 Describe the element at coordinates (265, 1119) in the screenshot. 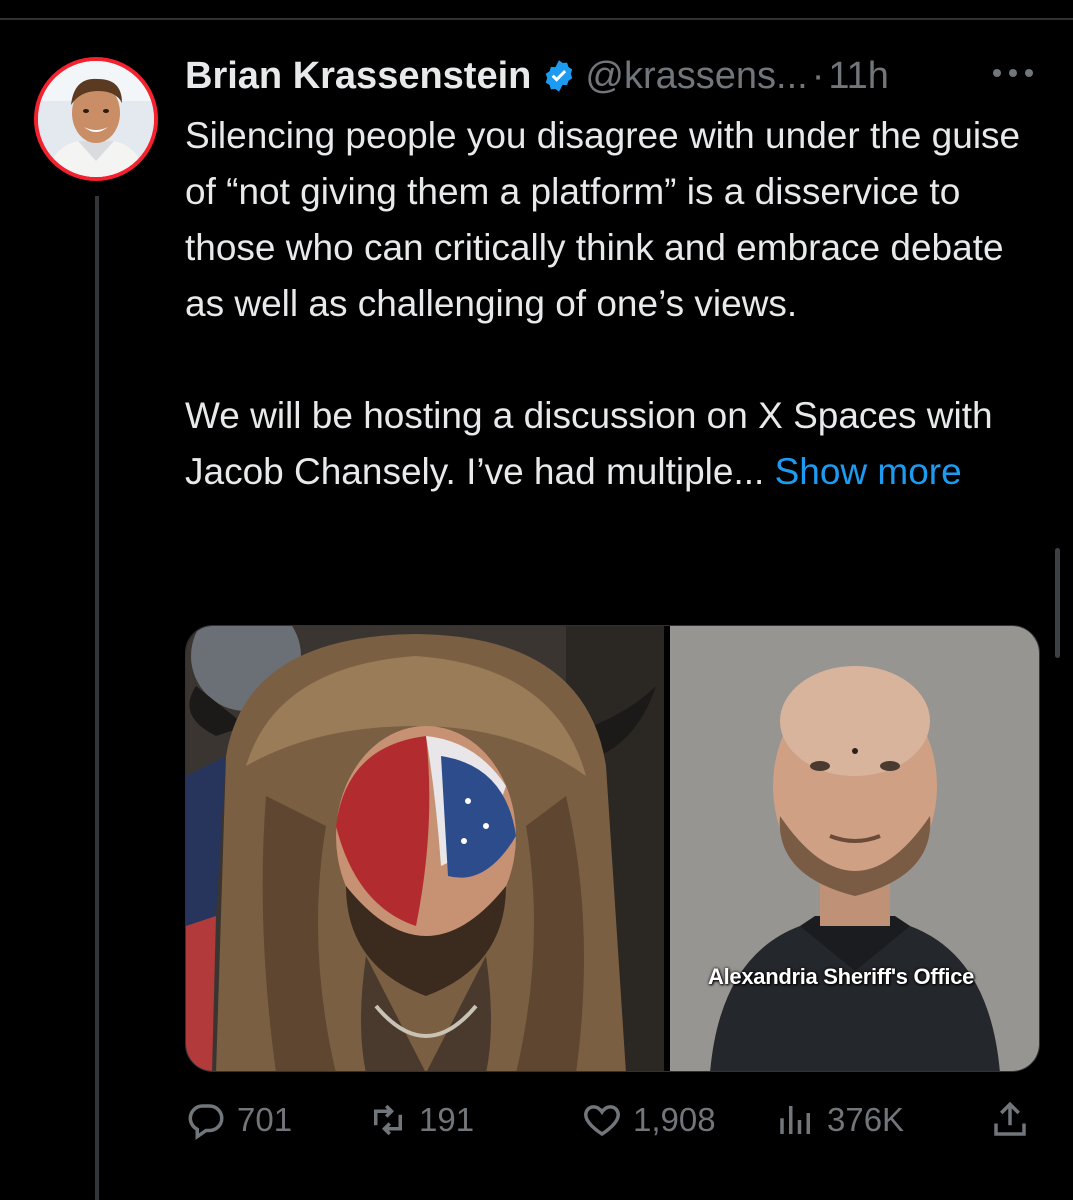

I see `reply-count: 701` at that location.